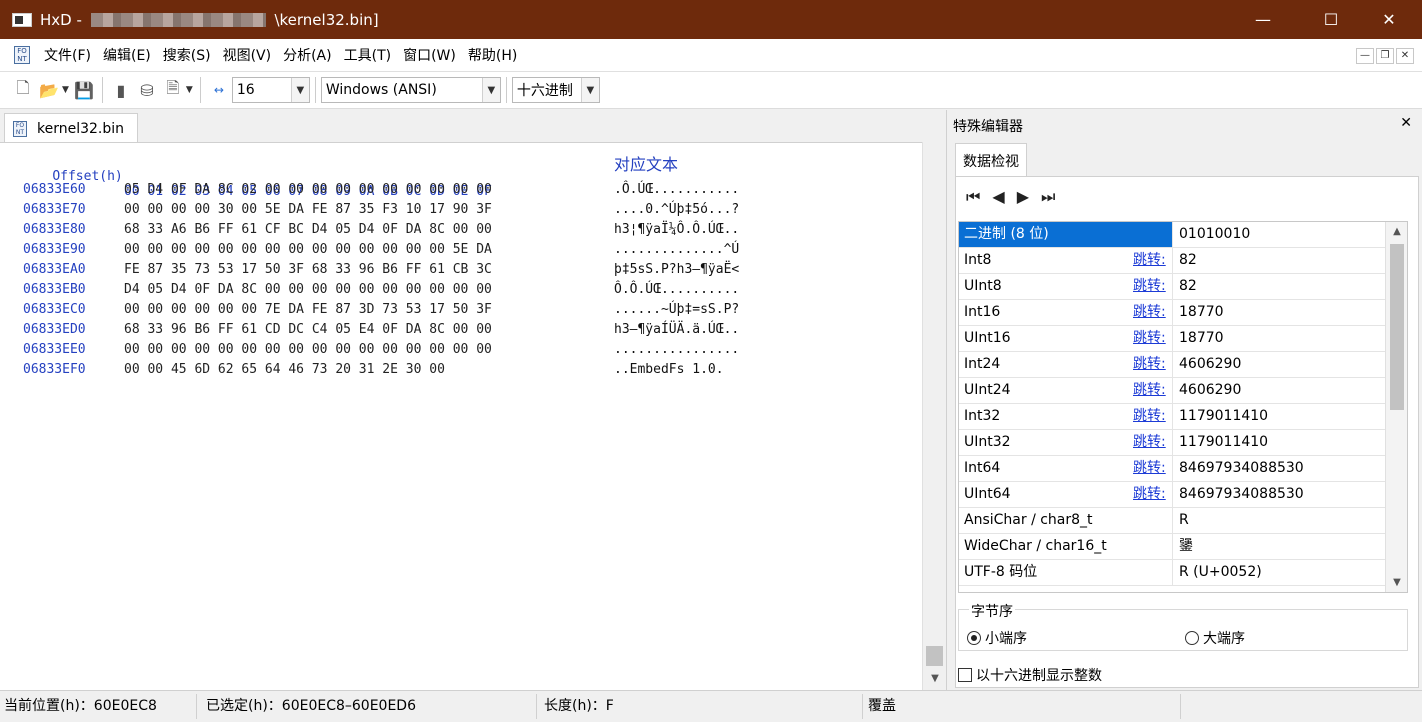  I want to click on inspector-row: Int16 跳转: 18770, so click(1172, 313).